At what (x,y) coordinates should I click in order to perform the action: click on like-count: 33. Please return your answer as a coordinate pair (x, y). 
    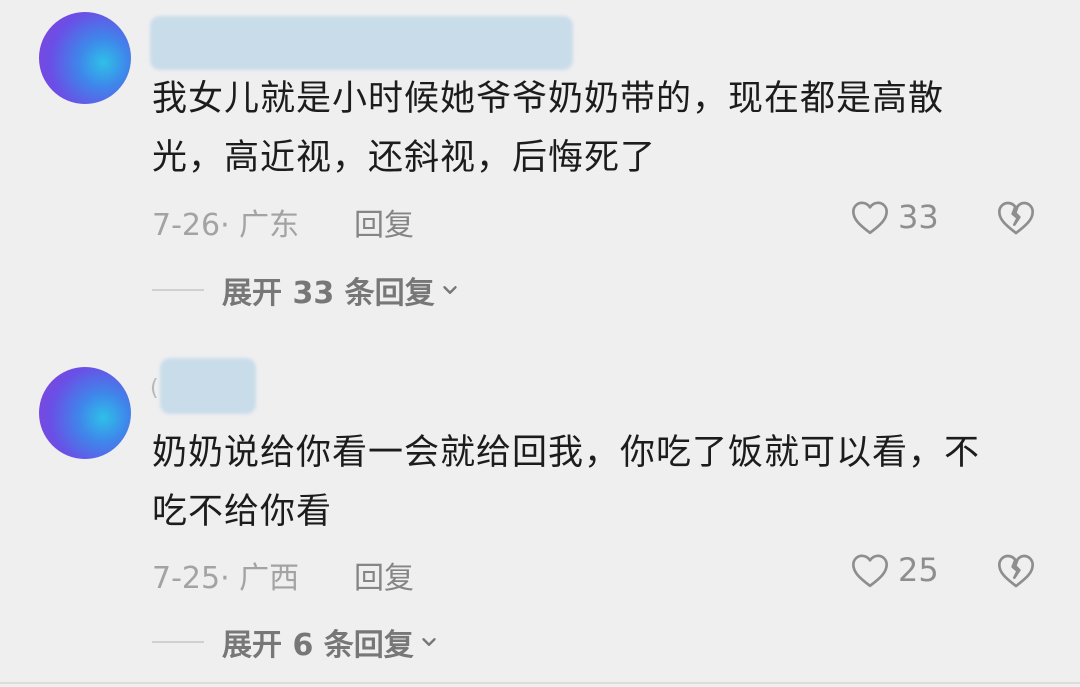
    Looking at the image, I should click on (918, 217).